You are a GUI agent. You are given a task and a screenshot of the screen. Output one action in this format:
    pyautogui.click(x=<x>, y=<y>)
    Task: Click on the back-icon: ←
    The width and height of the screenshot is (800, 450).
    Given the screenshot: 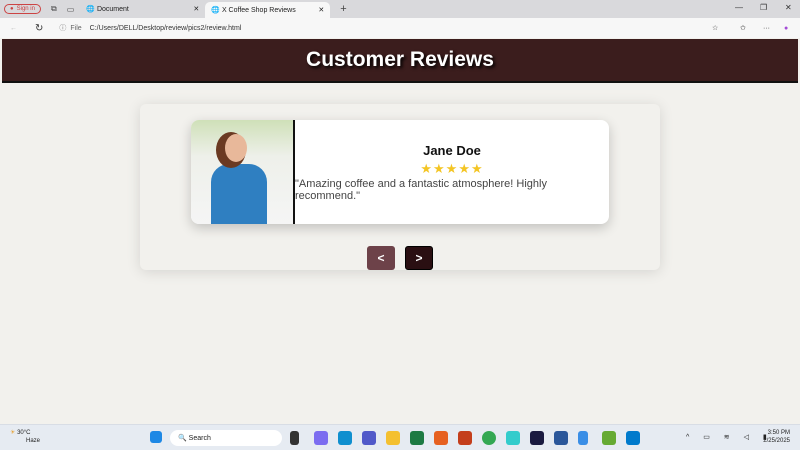 What is the action you would take?
    pyautogui.click(x=13, y=28)
    